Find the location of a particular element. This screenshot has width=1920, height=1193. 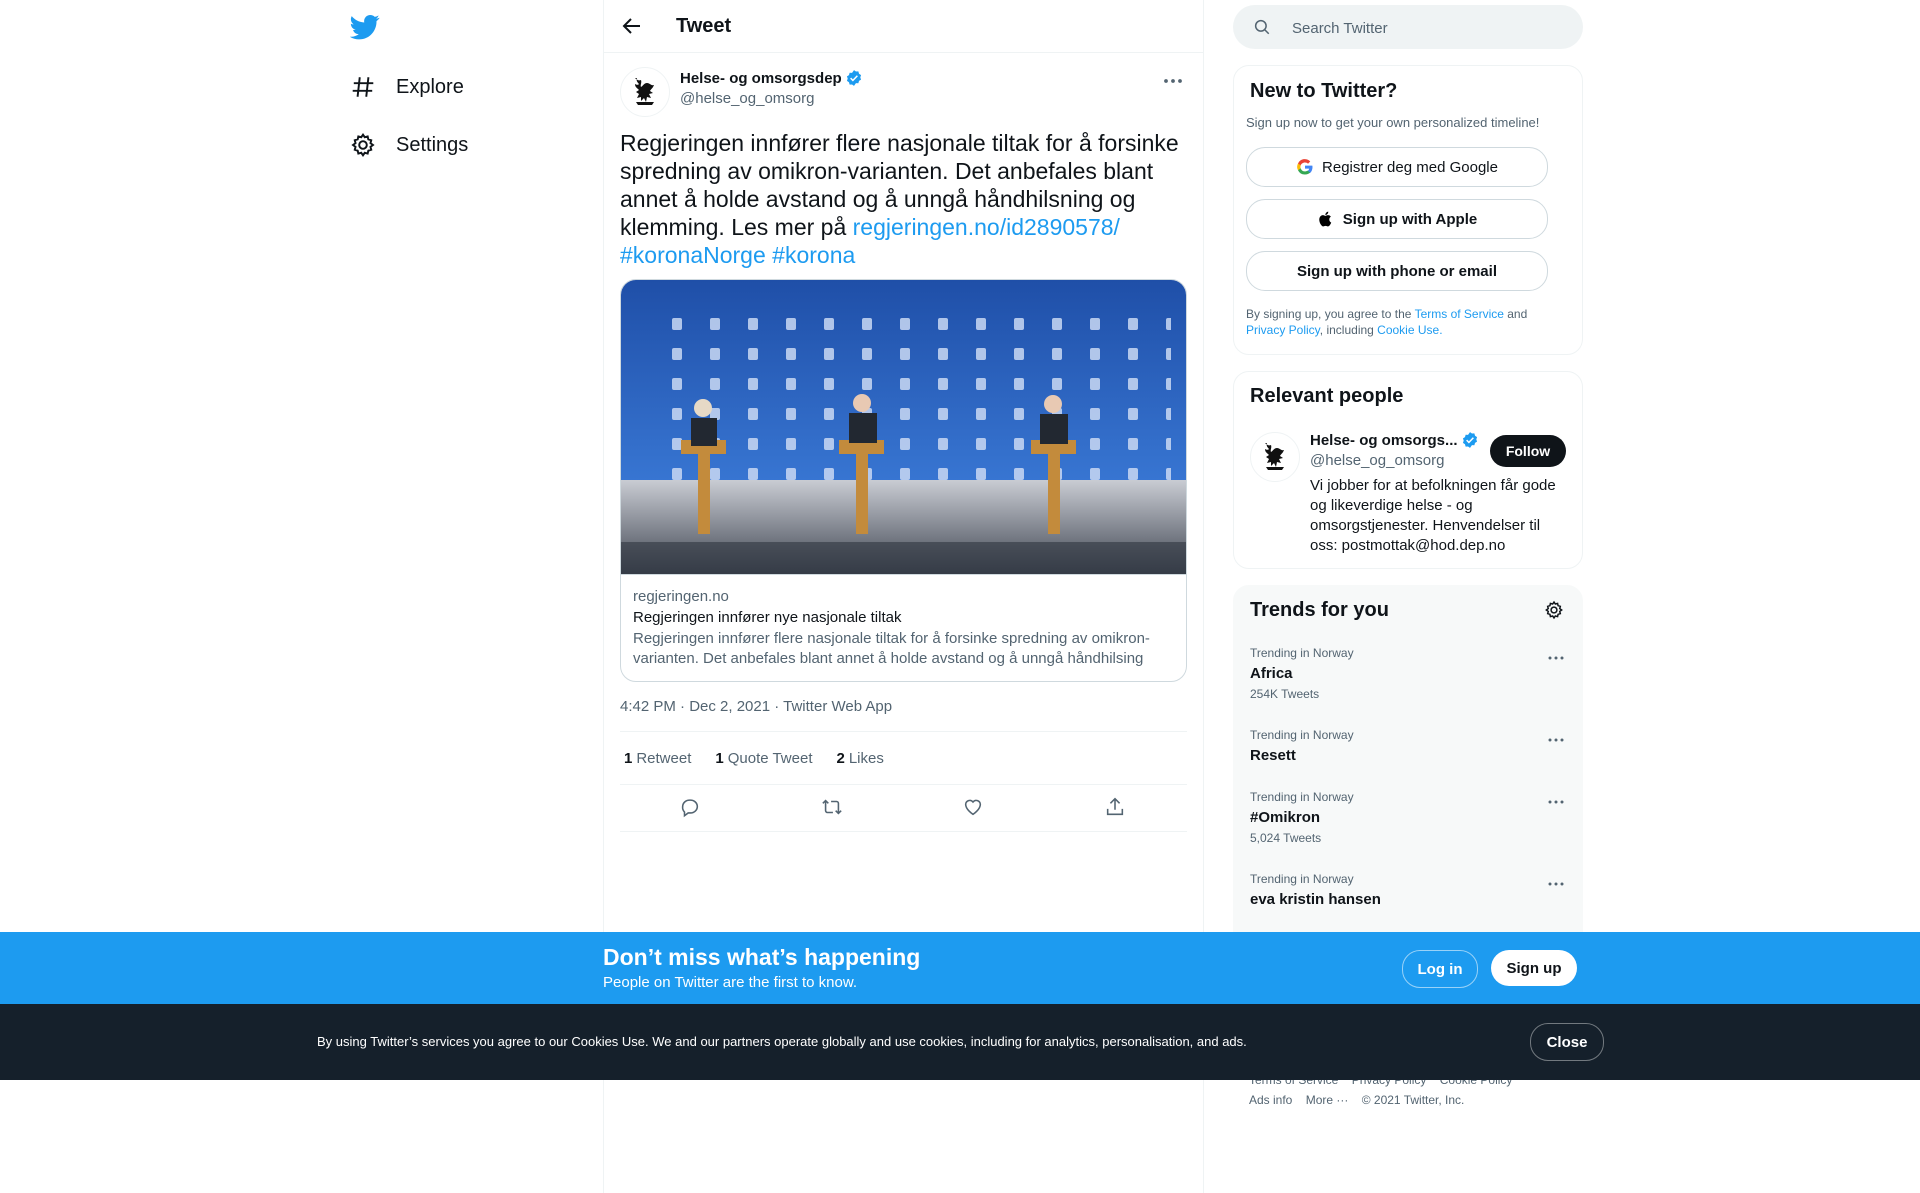

stat-label: Quote Tweet is located at coordinates (770, 758).